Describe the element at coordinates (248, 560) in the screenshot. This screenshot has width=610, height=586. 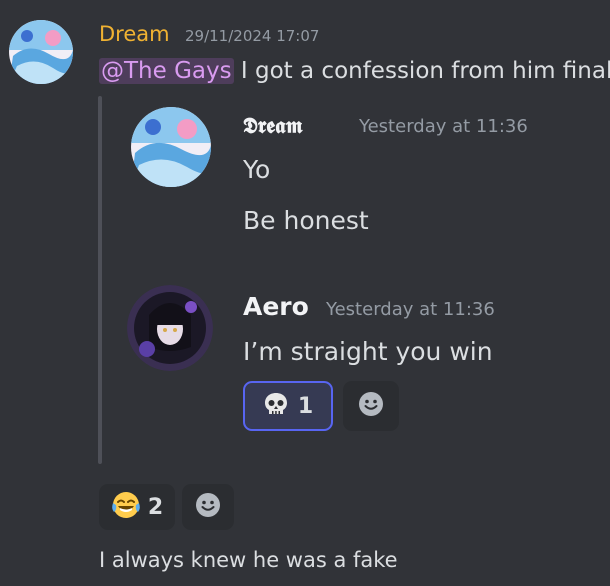
I see `follow-up-message: I always knew he was a fake` at that location.